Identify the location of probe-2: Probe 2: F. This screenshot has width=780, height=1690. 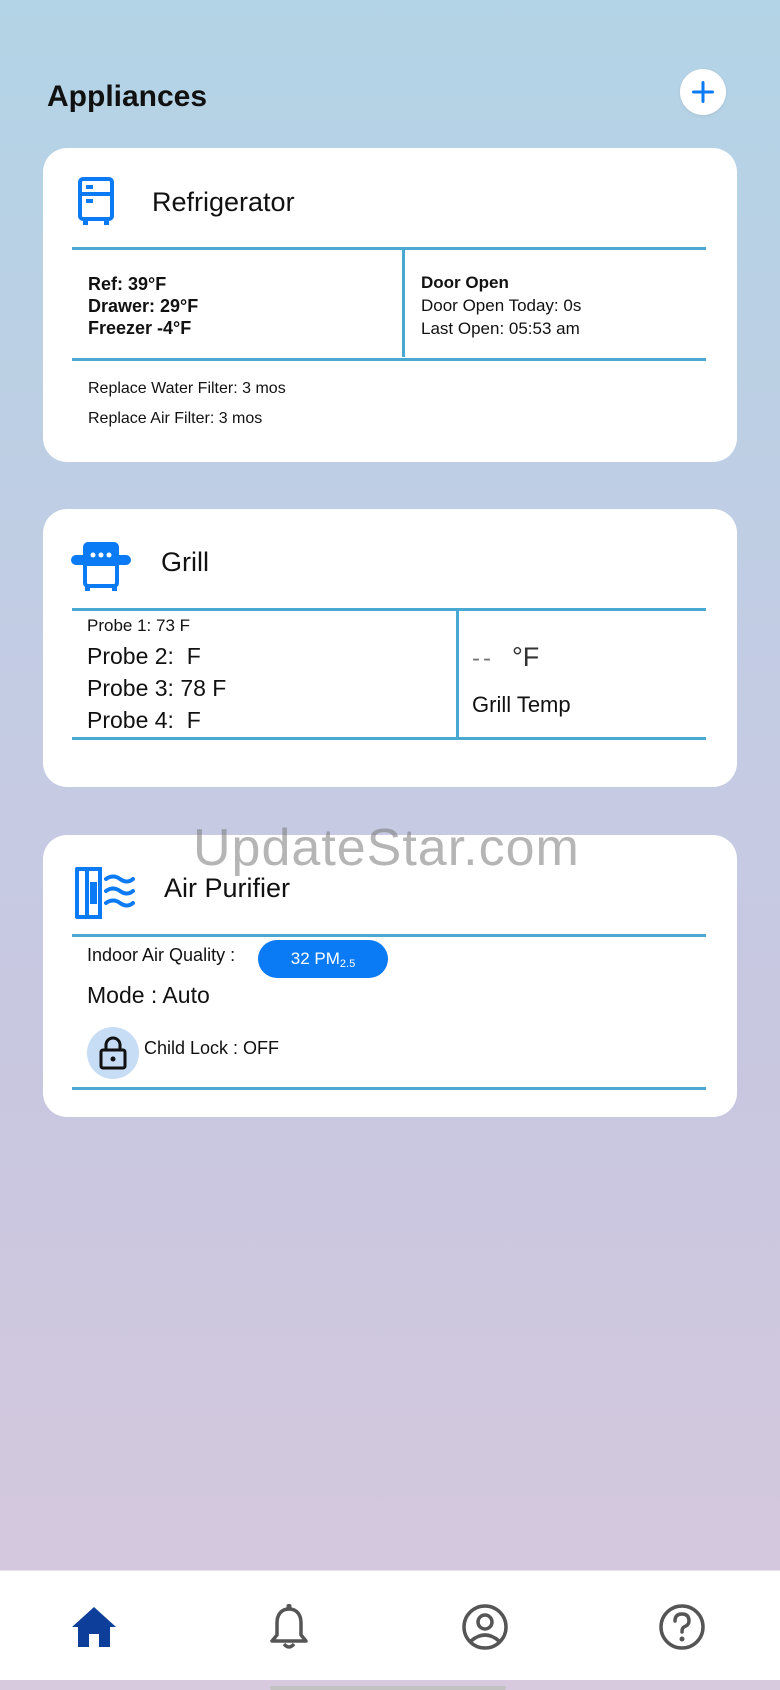
(144, 656).